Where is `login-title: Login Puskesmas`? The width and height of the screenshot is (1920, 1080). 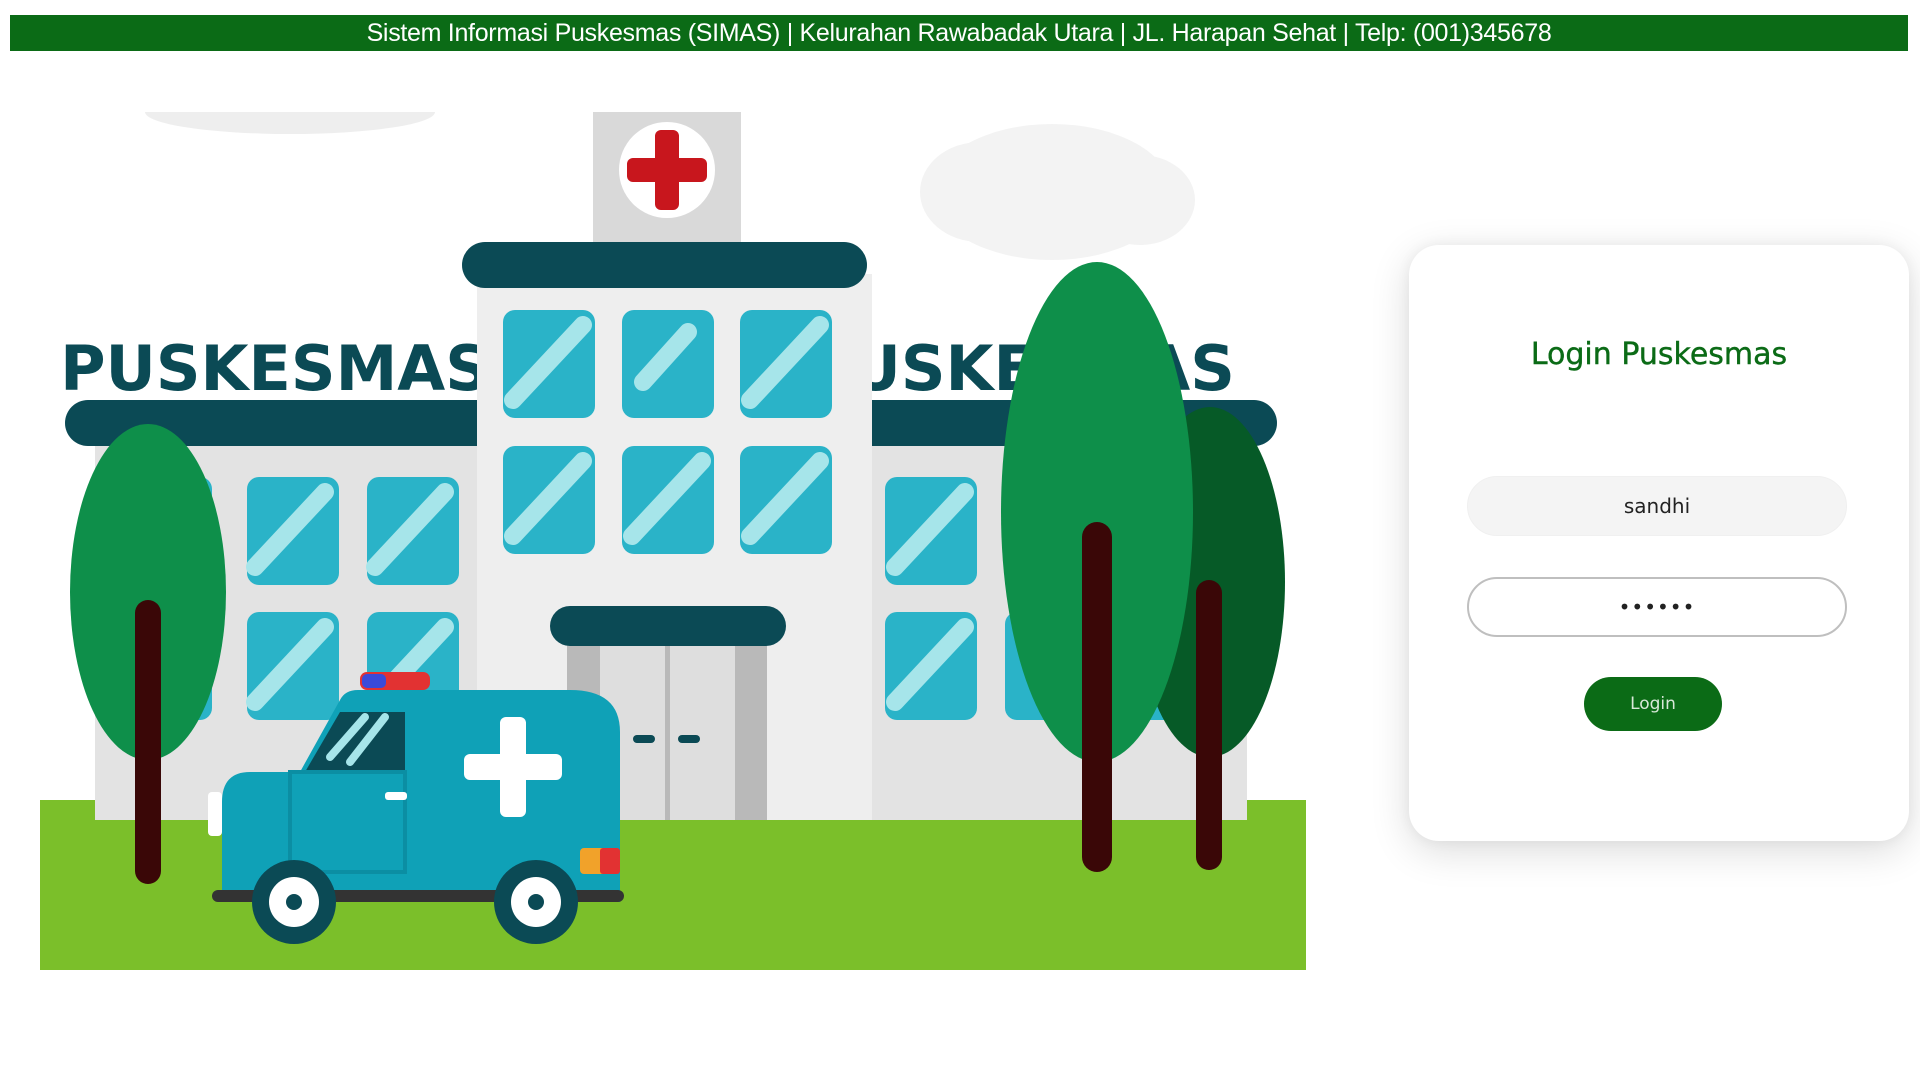
login-title: Login Puskesmas is located at coordinates (1659, 354).